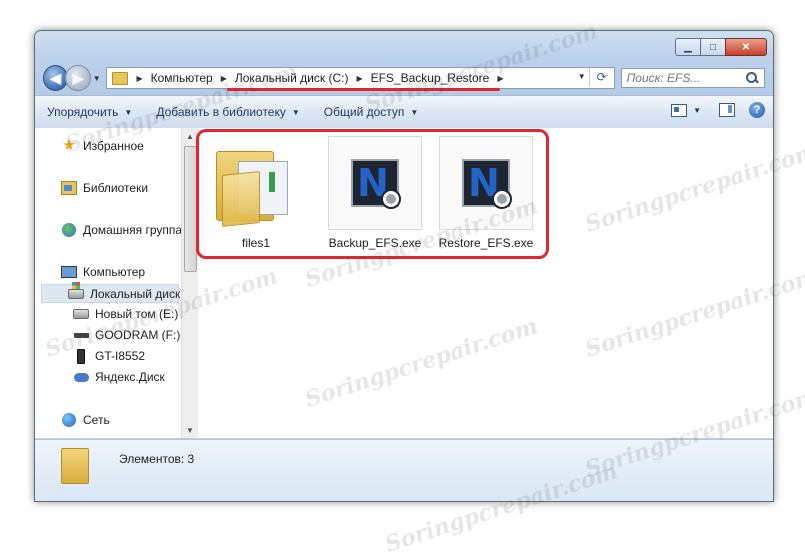  I want to click on share-label: Общий доступ, so click(364, 112).